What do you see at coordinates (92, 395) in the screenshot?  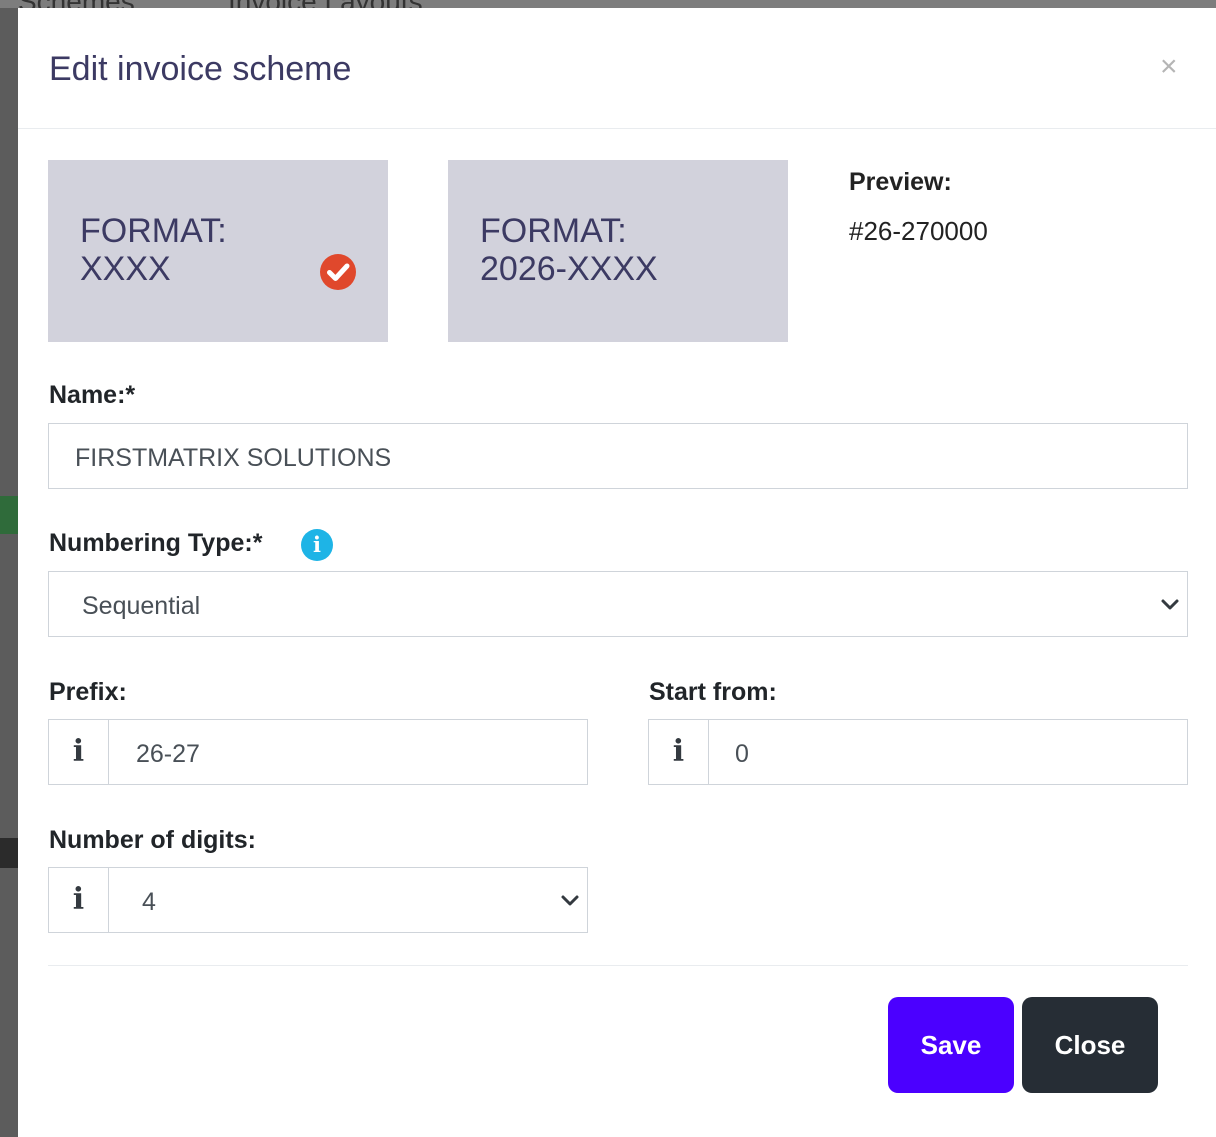 I see `name-label: Name:*` at bounding box center [92, 395].